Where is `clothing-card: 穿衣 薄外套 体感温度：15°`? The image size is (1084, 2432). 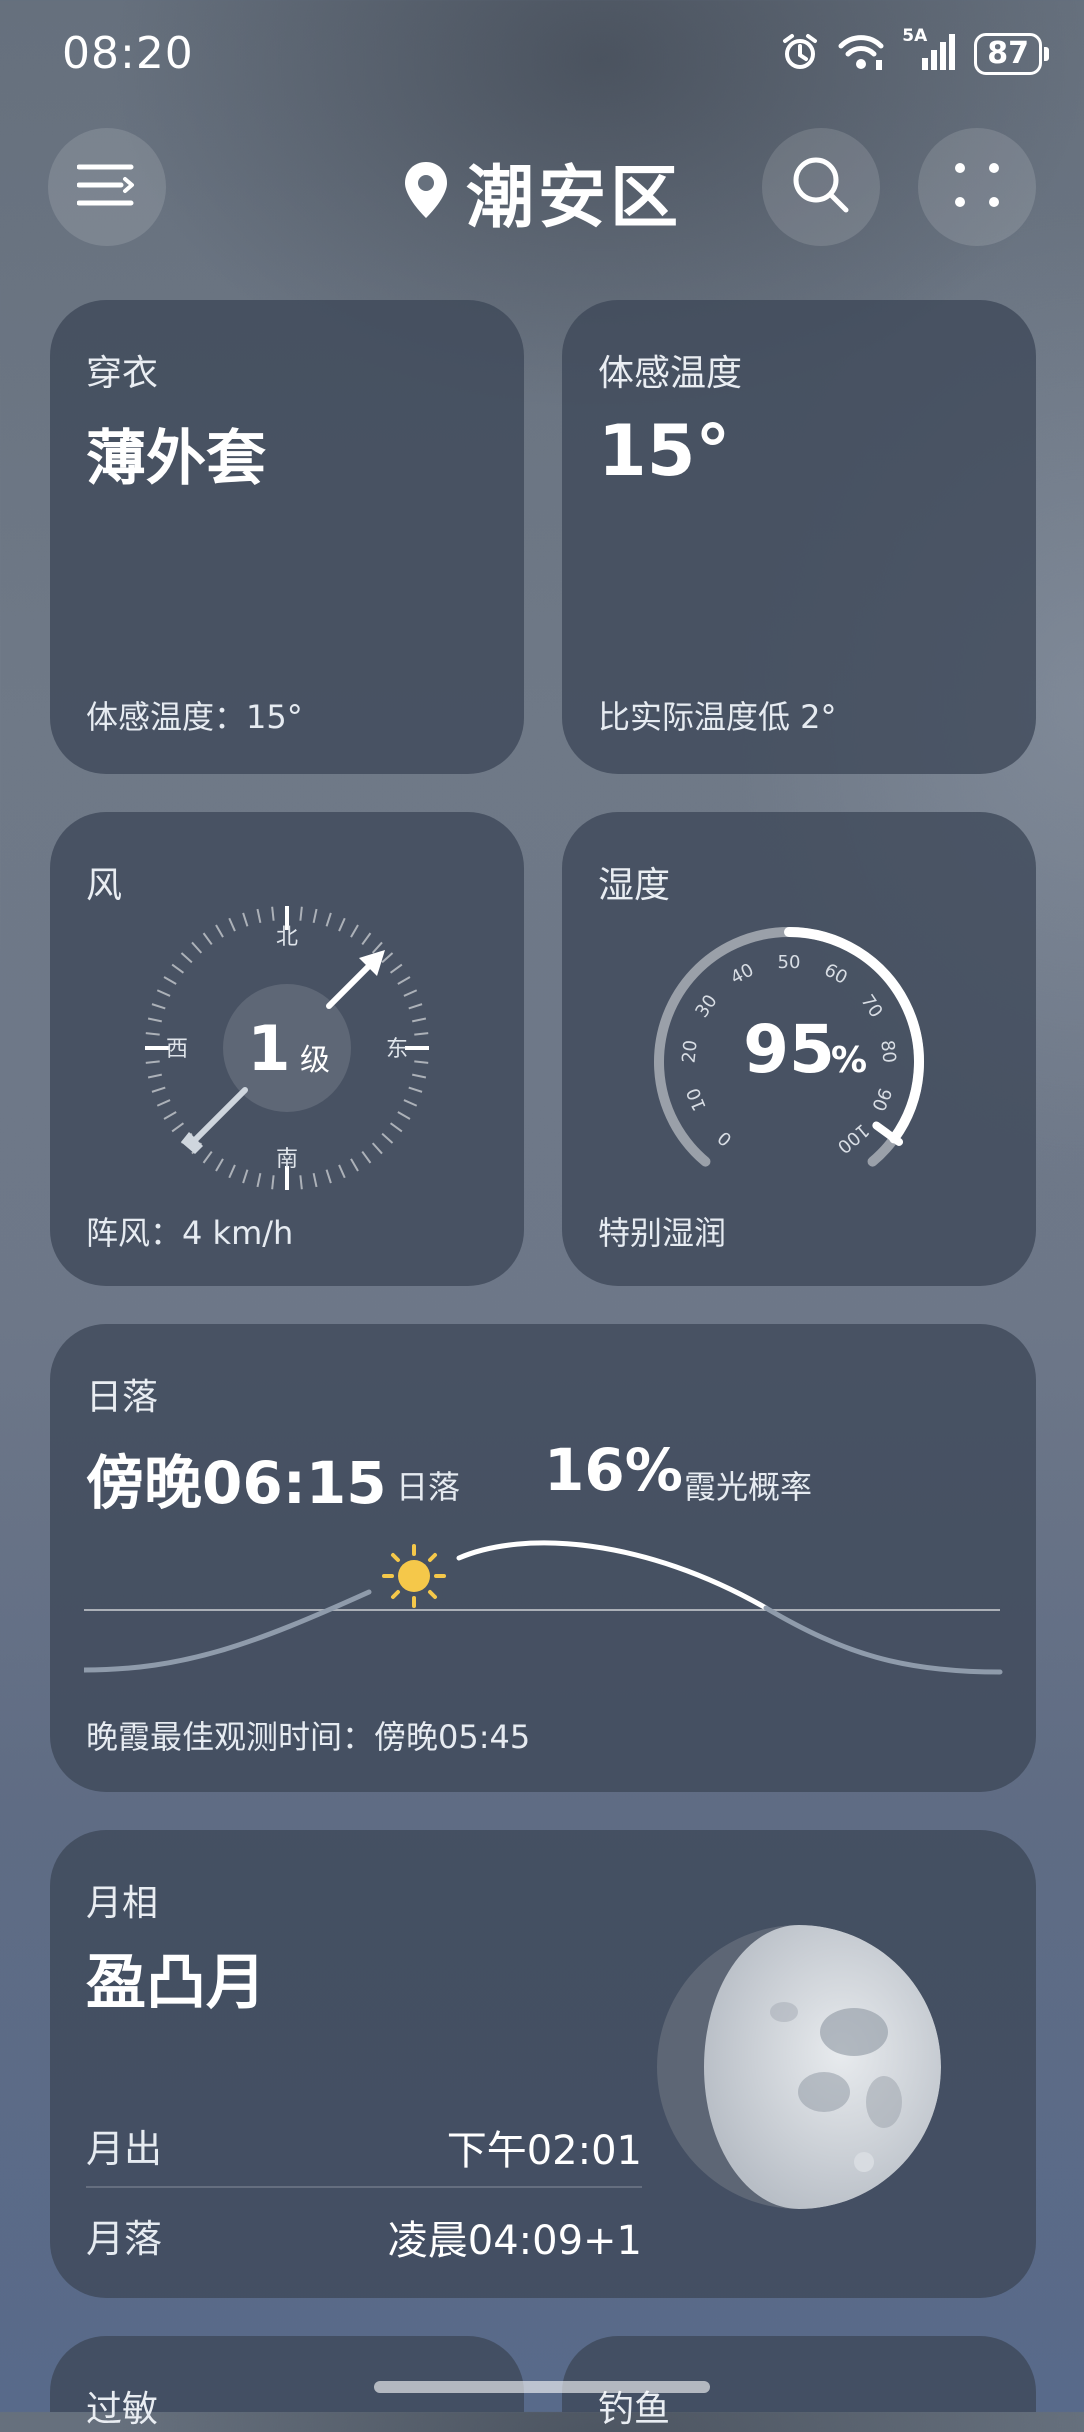
clothing-card: 穿衣 薄外套 体感温度：15° is located at coordinates (287, 537).